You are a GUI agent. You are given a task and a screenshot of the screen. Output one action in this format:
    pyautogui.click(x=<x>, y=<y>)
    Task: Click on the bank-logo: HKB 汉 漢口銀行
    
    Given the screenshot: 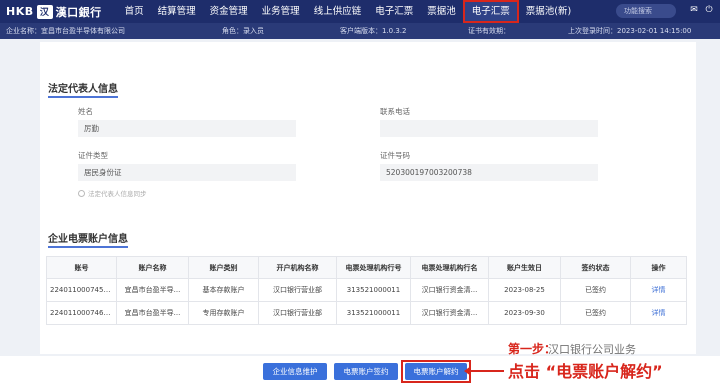 What is the action you would take?
    pyautogui.click(x=51, y=12)
    